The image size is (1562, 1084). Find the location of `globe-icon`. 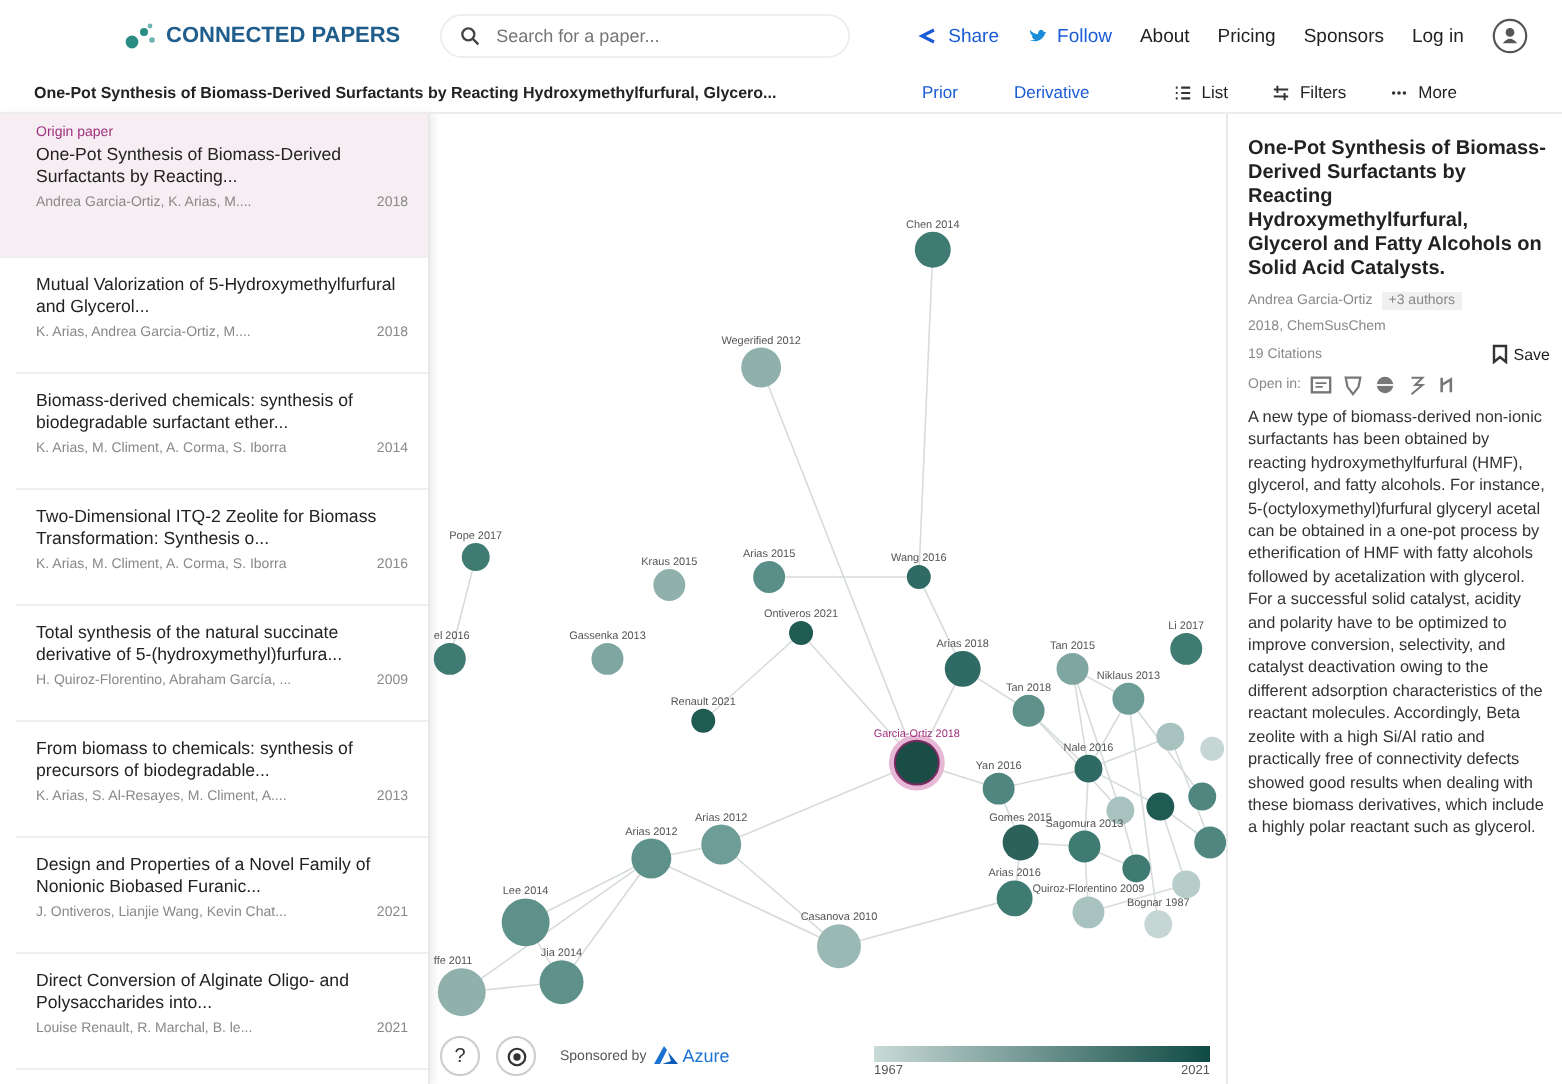

globe-icon is located at coordinates (1385, 385).